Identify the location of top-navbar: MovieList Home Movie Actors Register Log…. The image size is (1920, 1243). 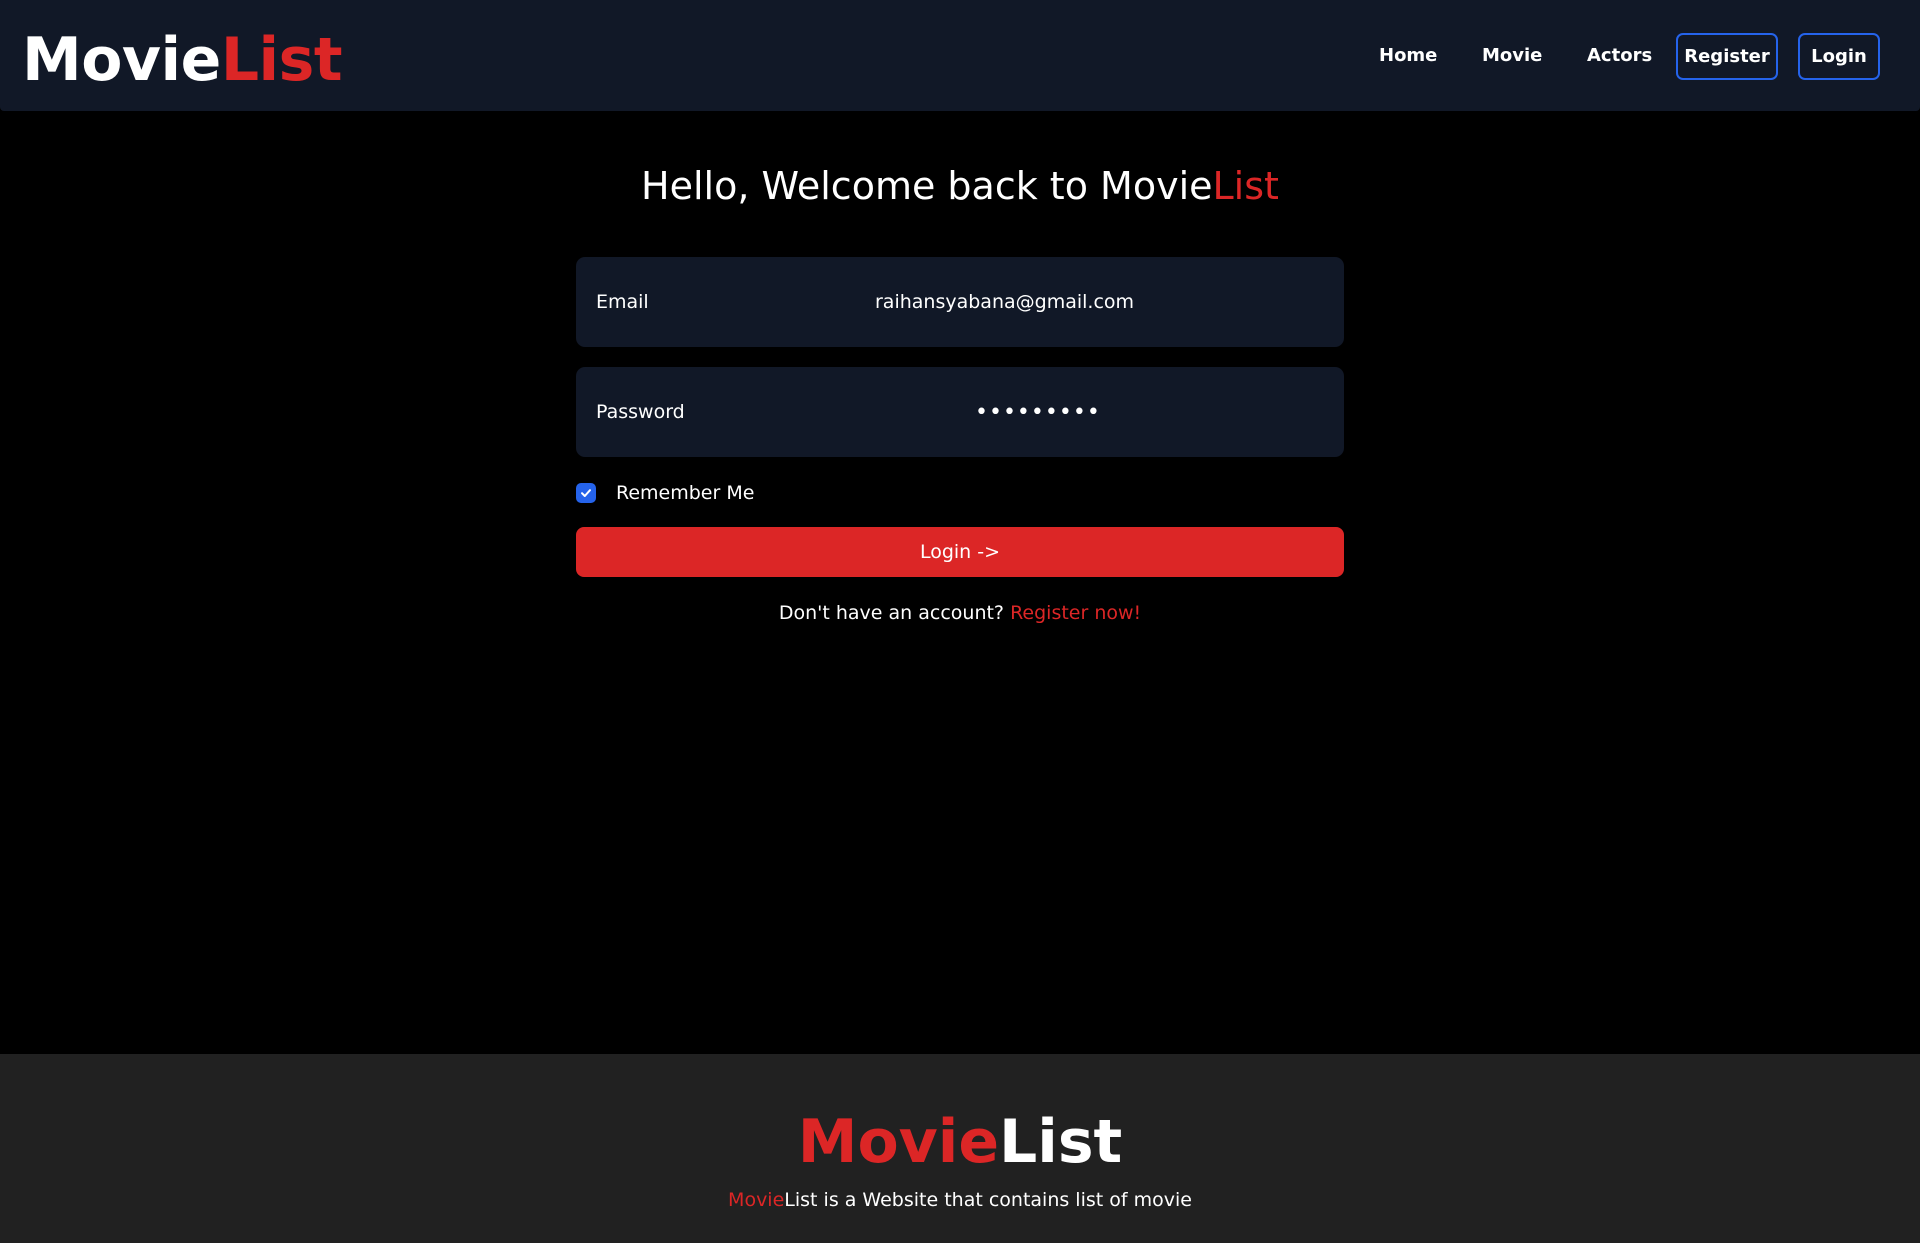
(960, 55).